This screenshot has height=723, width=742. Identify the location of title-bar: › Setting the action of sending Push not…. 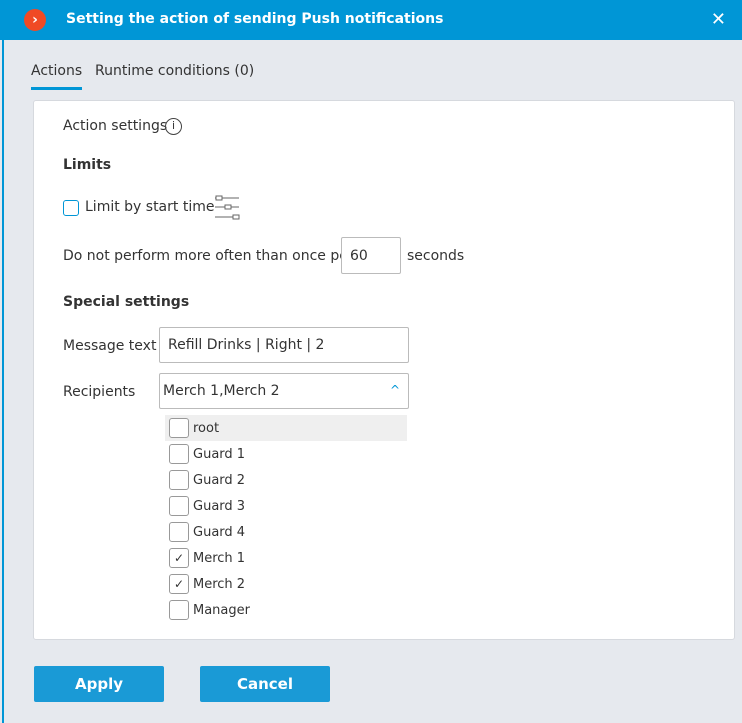
(371, 20).